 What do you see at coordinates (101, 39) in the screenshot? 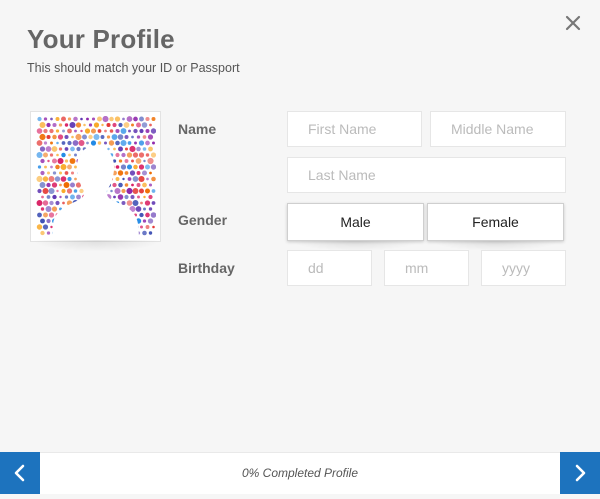
I see `page-title: Your Profile` at bounding box center [101, 39].